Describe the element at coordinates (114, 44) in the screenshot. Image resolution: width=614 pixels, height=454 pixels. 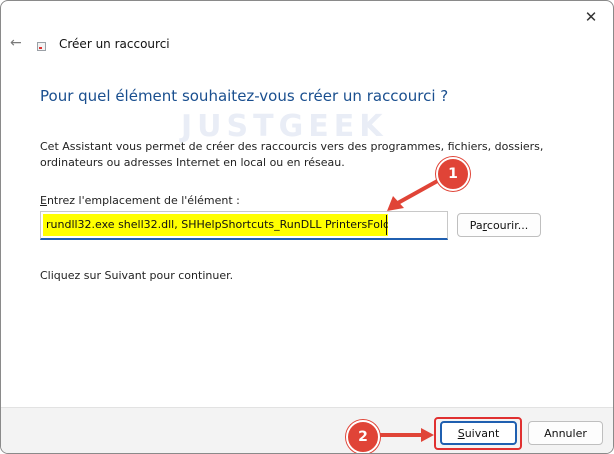
I see `window-title: Créer un raccourci` at that location.